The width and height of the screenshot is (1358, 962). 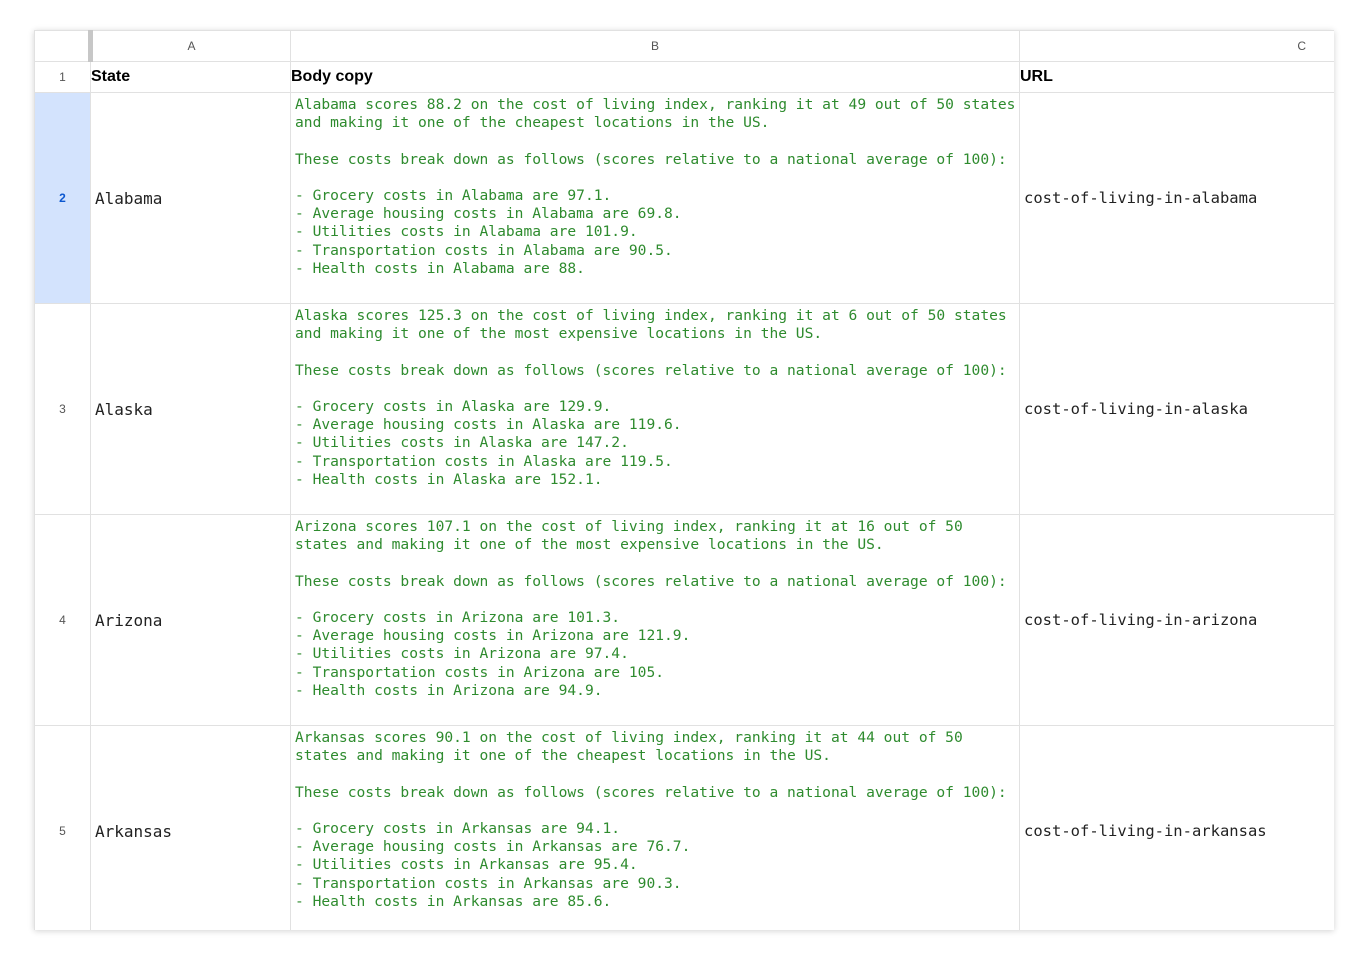 What do you see at coordinates (190, 77) in the screenshot?
I see `header-cell-state: State` at bounding box center [190, 77].